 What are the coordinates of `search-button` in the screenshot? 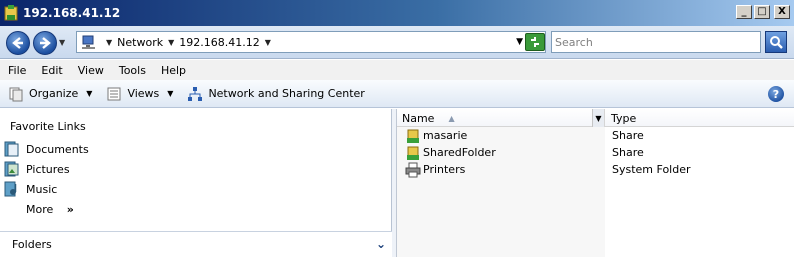 It's located at (776, 42).